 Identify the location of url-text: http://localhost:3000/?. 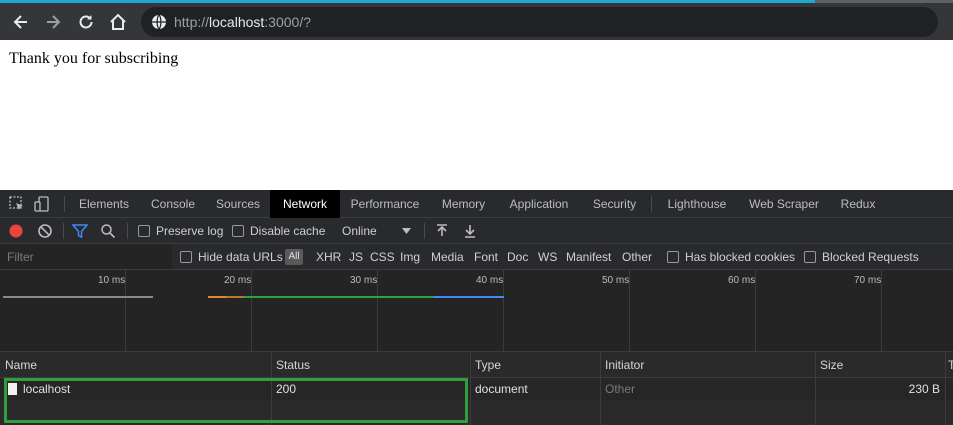
(242, 22).